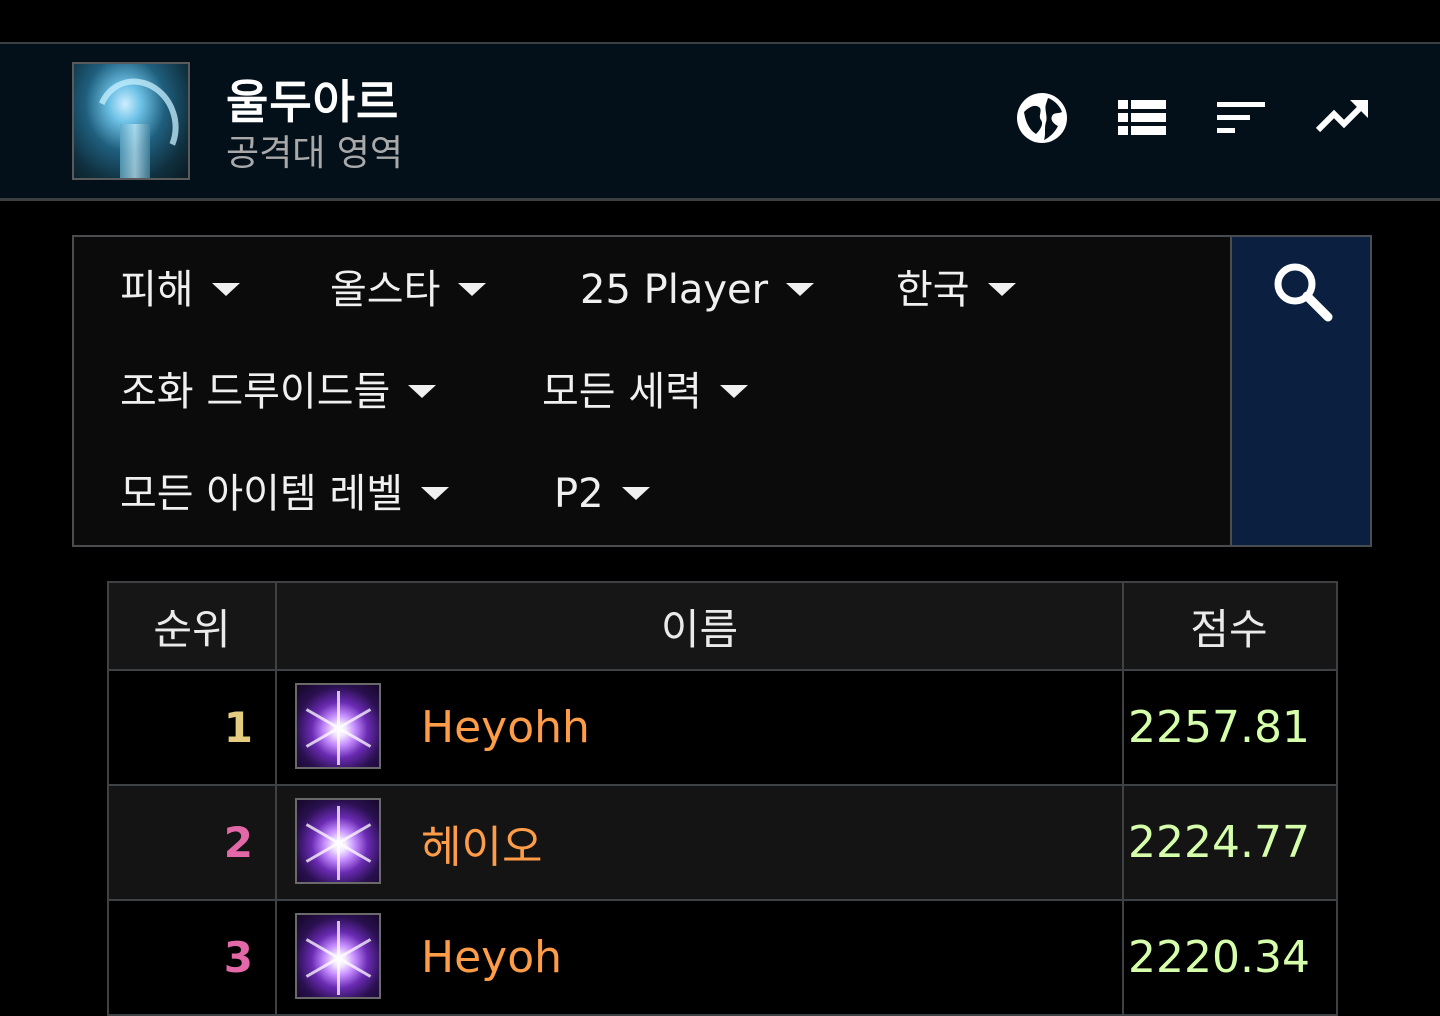 The height and width of the screenshot is (1016, 1440). Describe the element at coordinates (131, 121) in the screenshot. I see `zone-thumbnail` at that location.